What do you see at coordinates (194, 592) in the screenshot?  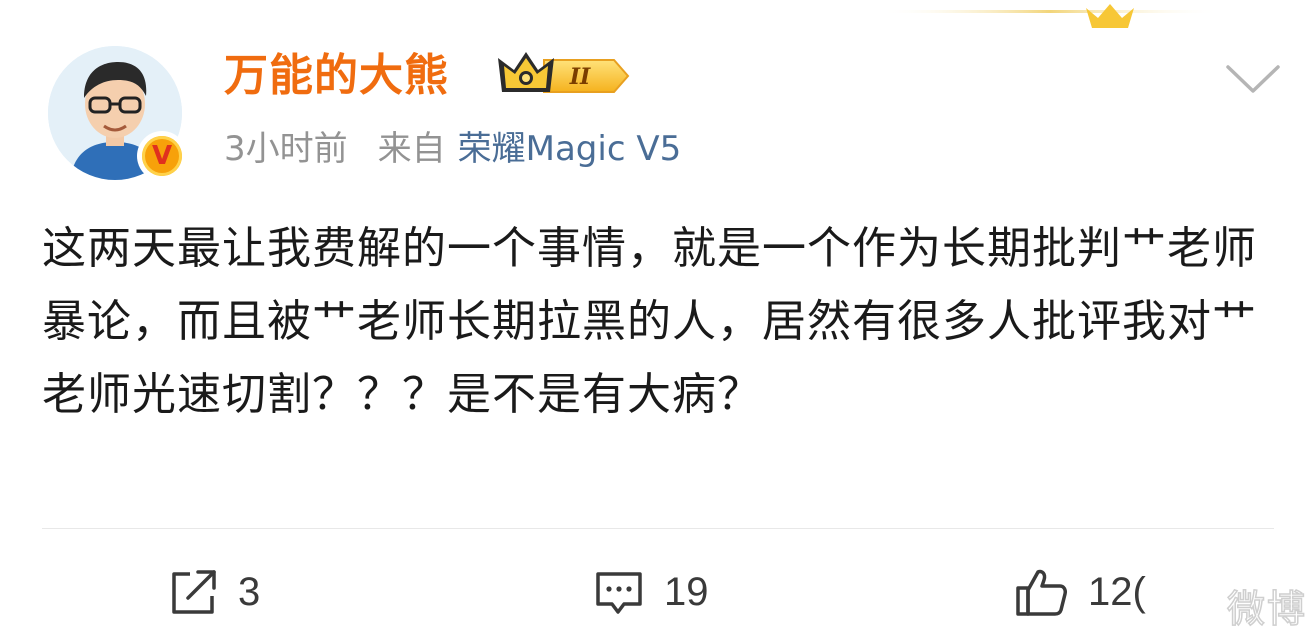 I see `repost-icon` at bounding box center [194, 592].